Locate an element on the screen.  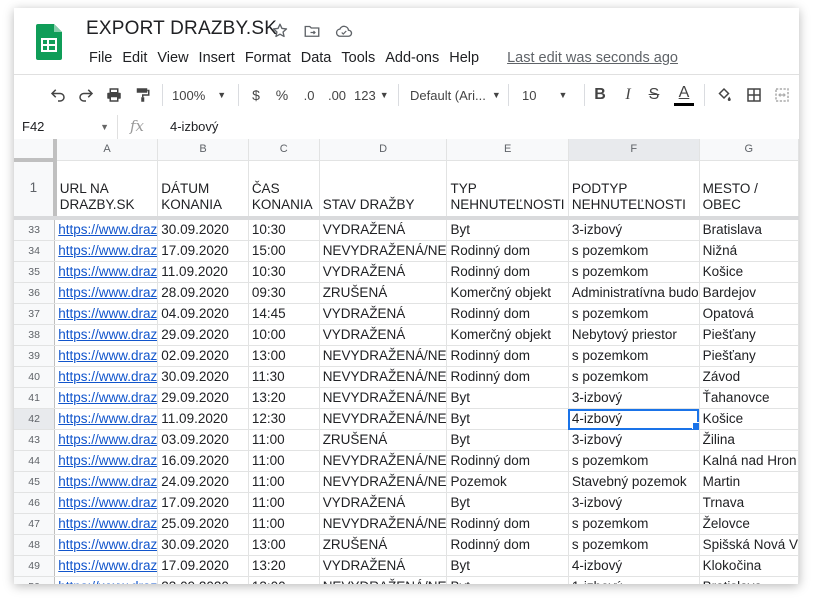
table-cell: 29.09.2020 is located at coordinates (203, 398).